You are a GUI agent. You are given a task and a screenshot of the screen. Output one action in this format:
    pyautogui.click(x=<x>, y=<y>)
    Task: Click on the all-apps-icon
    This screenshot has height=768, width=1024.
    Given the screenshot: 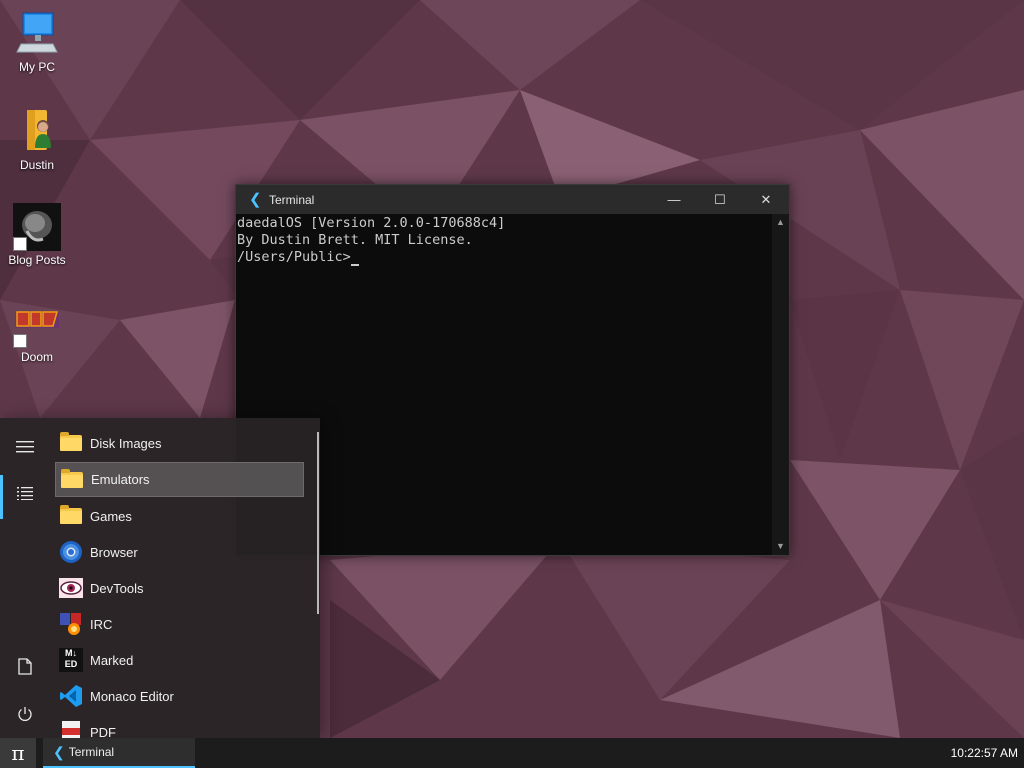 What is the action you would take?
    pyautogui.click(x=25, y=494)
    